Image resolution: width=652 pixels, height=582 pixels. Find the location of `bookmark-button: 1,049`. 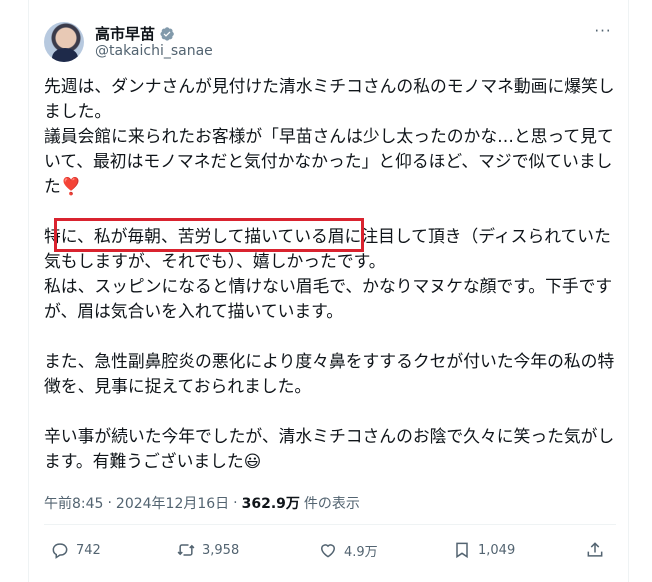

bookmark-button: 1,049 is located at coordinates (483, 550).